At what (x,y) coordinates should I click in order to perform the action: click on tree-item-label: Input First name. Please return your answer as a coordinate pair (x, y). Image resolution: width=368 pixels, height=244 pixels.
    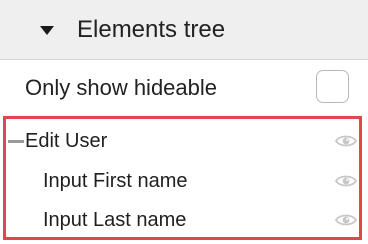
    Looking at the image, I should click on (115, 181).